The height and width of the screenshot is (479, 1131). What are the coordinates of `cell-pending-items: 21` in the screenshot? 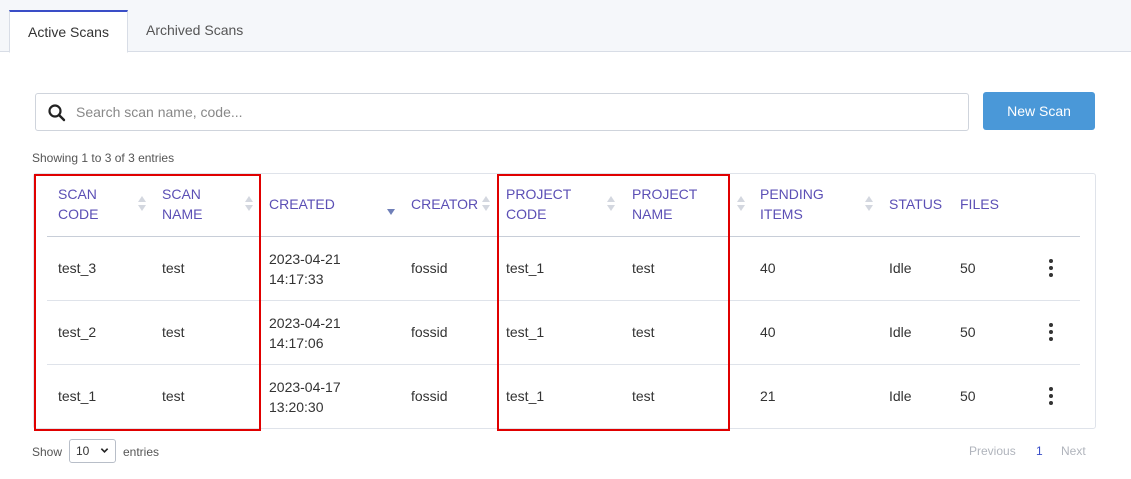 It's located at (768, 396).